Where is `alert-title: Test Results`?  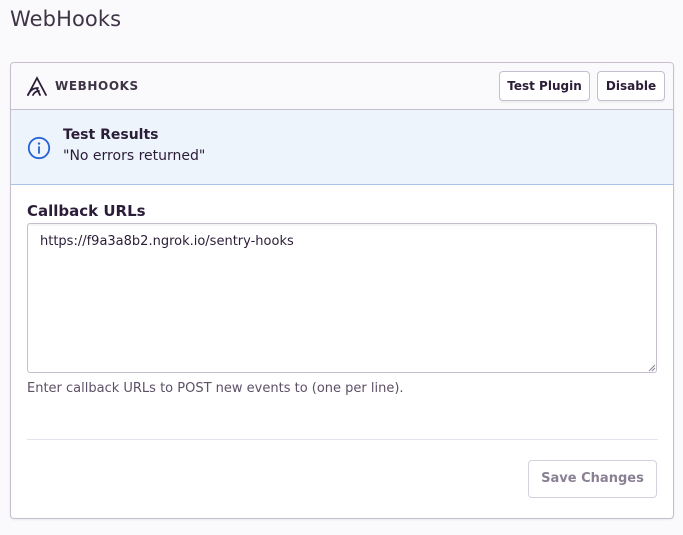 alert-title: Test Results is located at coordinates (111, 135).